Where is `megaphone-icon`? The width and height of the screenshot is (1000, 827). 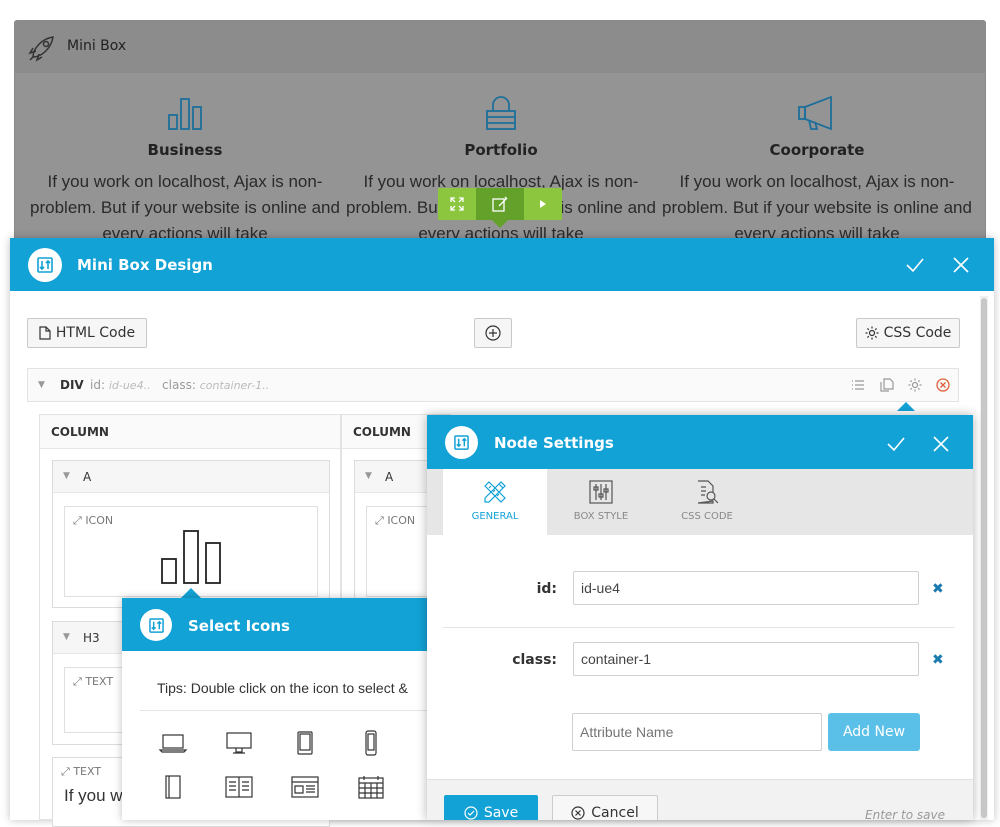
megaphone-icon is located at coordinates (815, 113).